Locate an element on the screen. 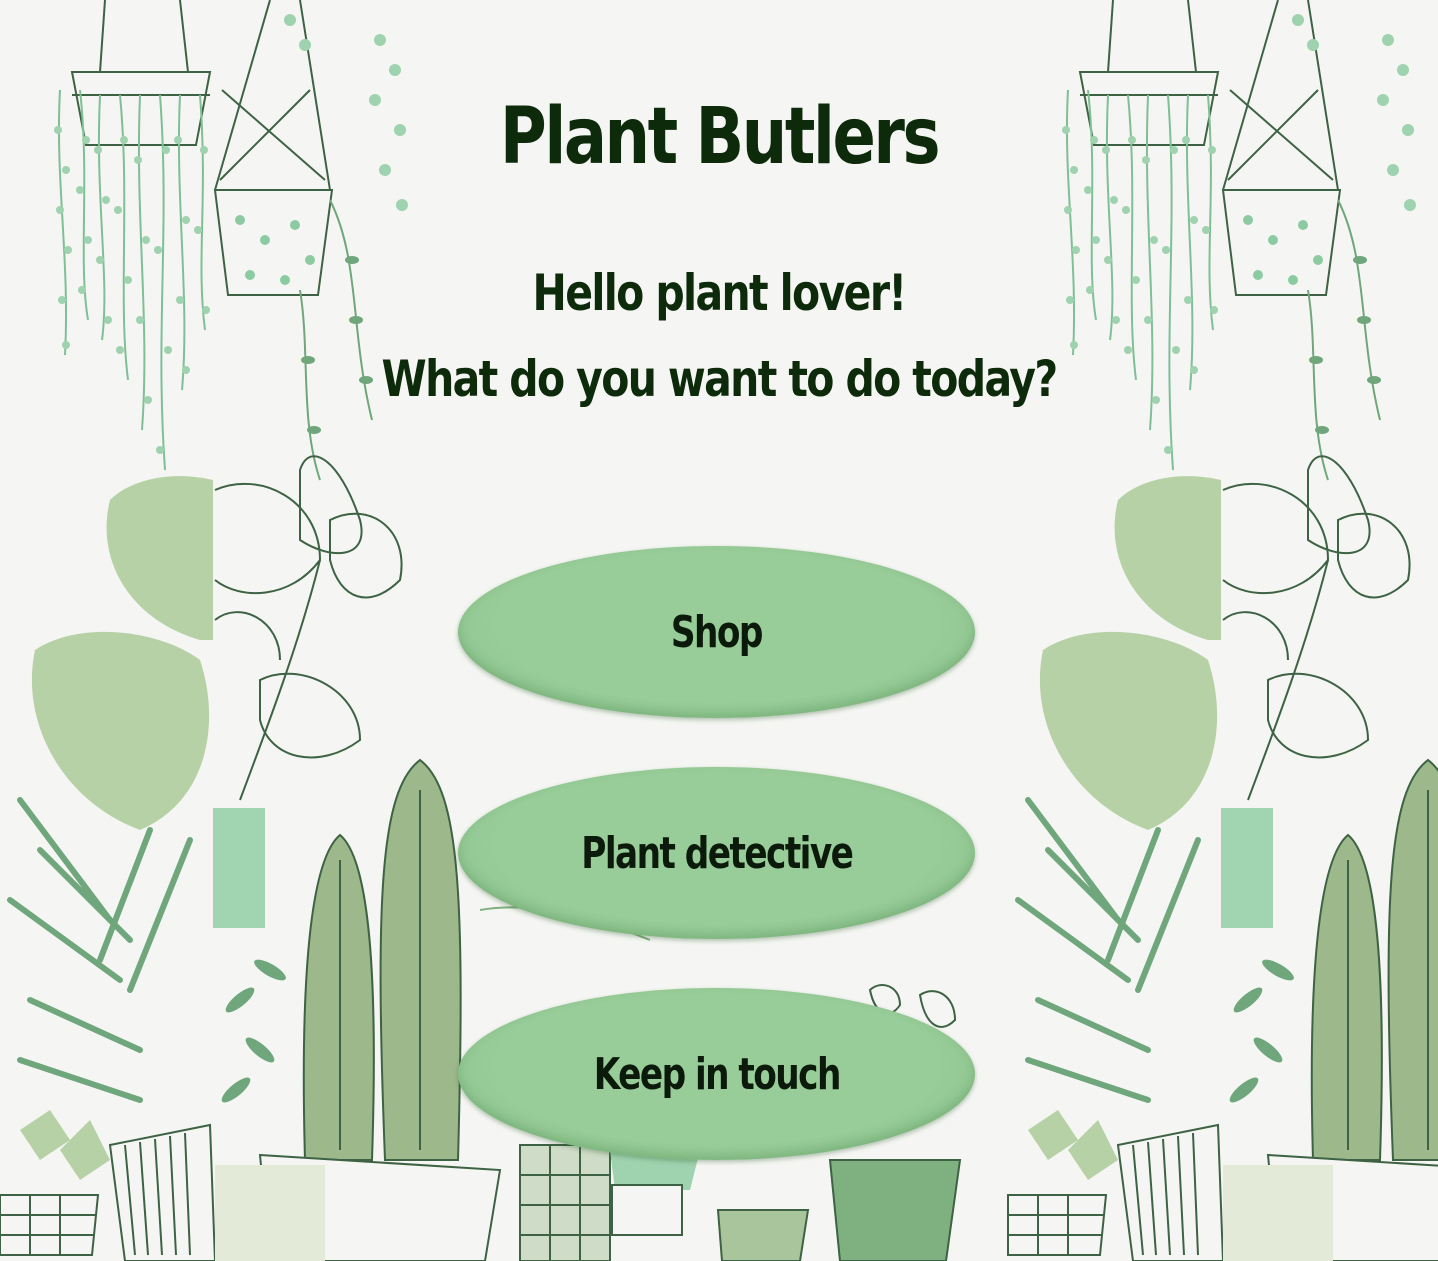  shop-button-label: Shop is located at coordinates (717, 632).